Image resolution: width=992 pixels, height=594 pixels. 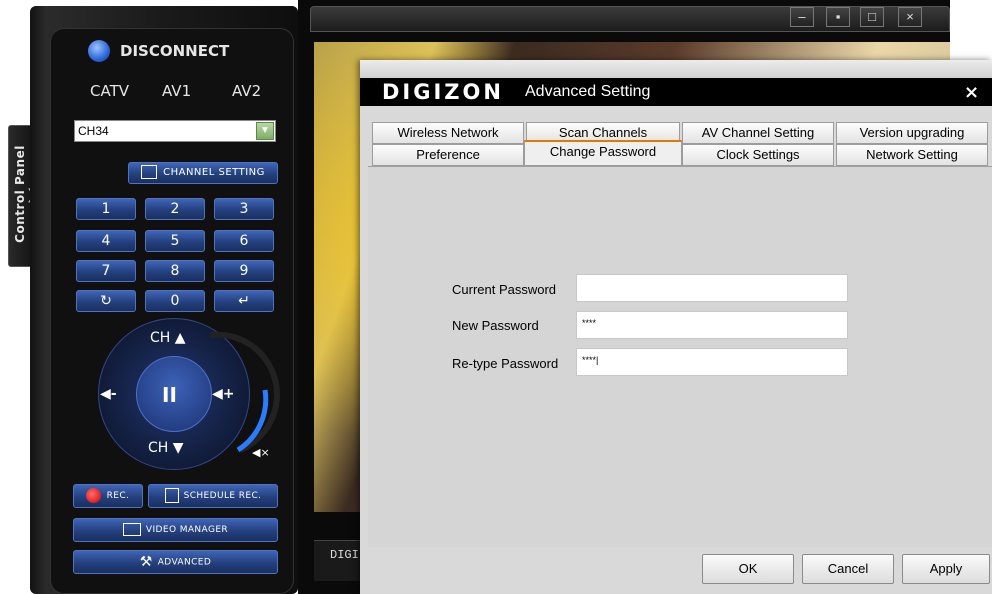 What do you see at coordinates (149, 172) in the screenshot?
I see `grid-icon` at bounding box center [149, 172].